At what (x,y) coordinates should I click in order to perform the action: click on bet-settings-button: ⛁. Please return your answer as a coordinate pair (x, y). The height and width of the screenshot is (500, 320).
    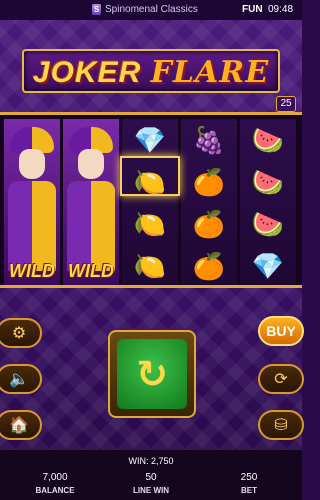
    Looking at the image, I should click on (281, 425).